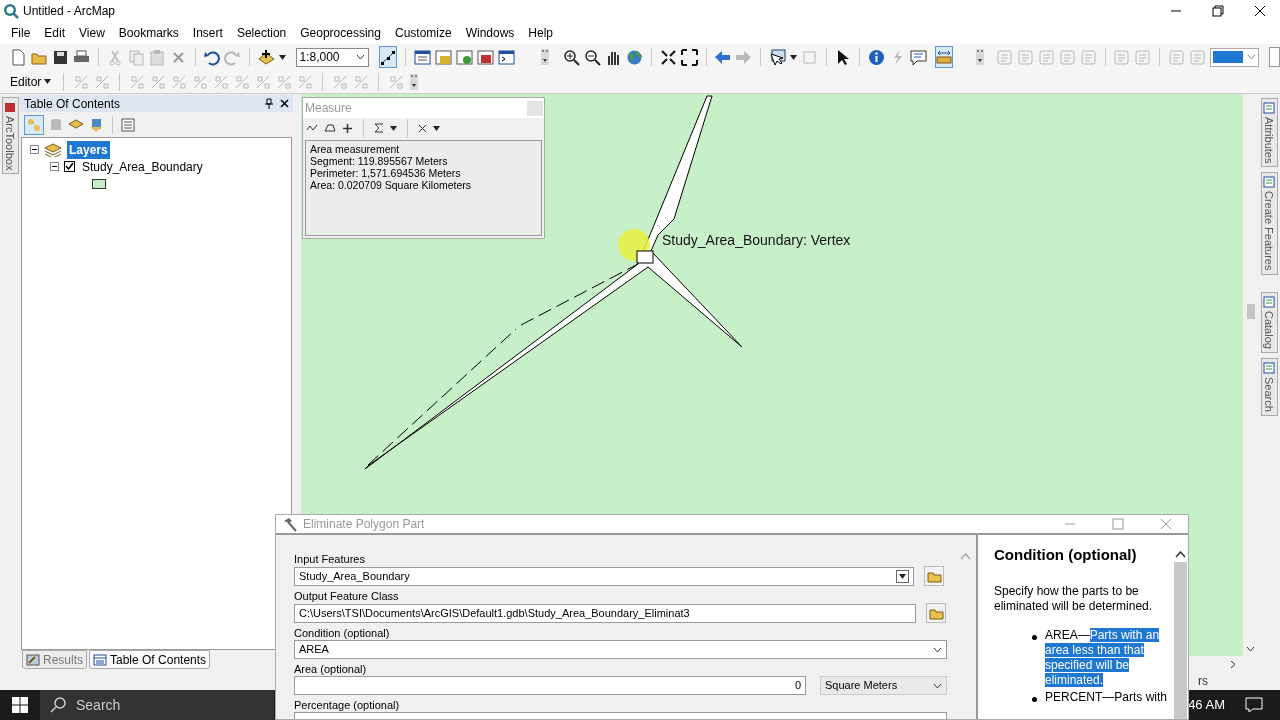 The width and height of the screenshot is (1280, 720). I want to click on side-tab: ArcToolbox, so click(10, 136).